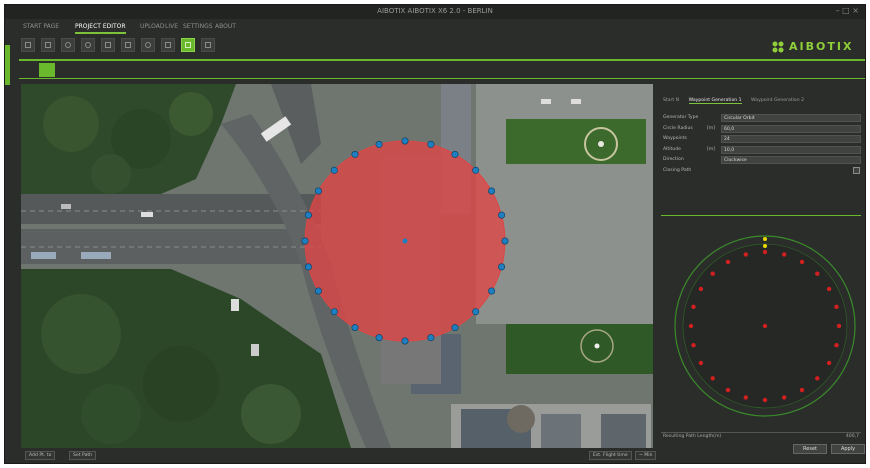  Describe the element at coordinates (171, 26) in the screenshot. I see `tab-live: LIVE` at that location.